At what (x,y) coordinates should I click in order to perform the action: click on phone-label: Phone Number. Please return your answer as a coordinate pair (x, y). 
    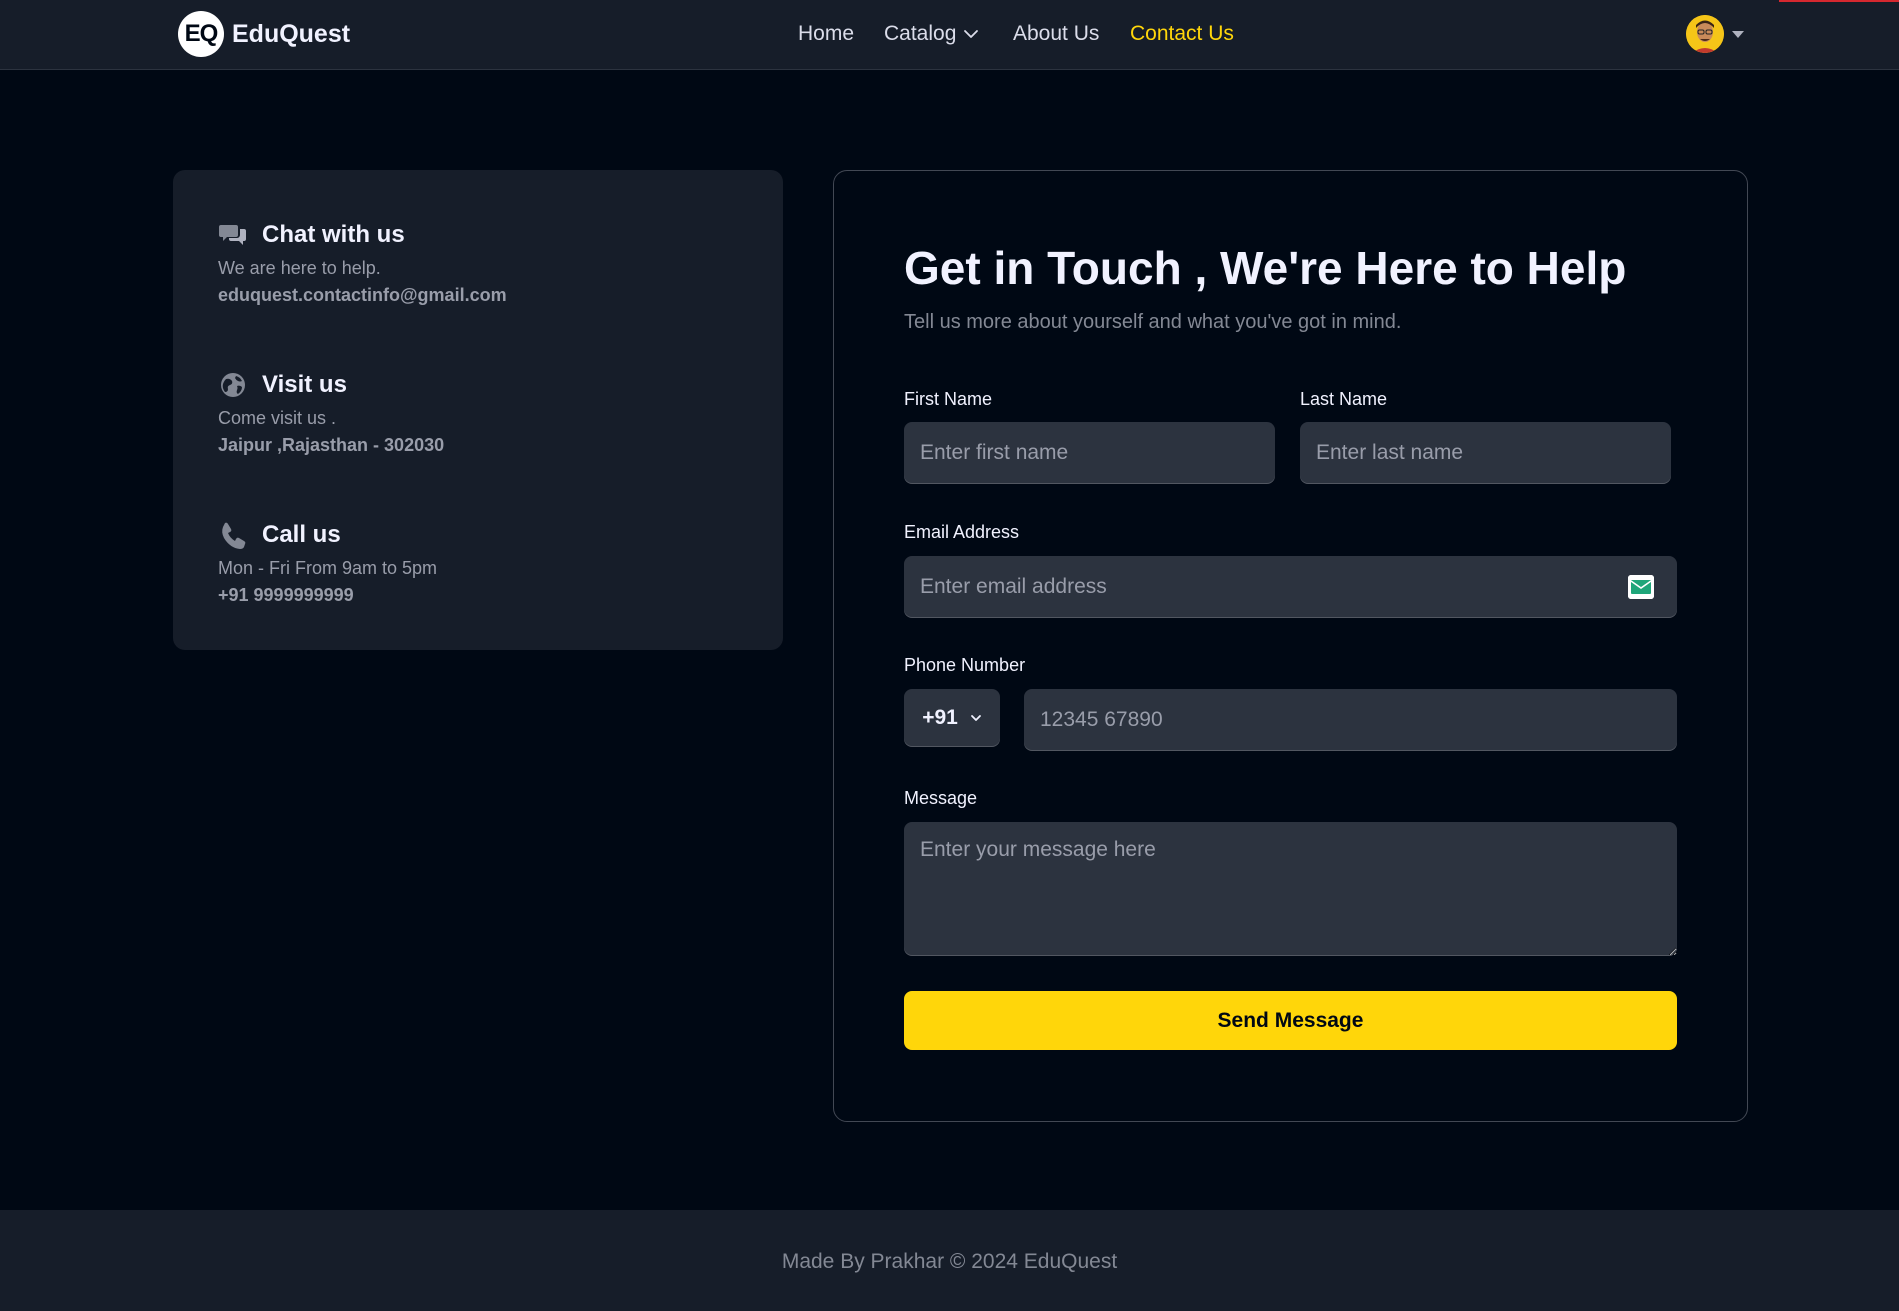
    Looking at the image, I should click on (965, 665).